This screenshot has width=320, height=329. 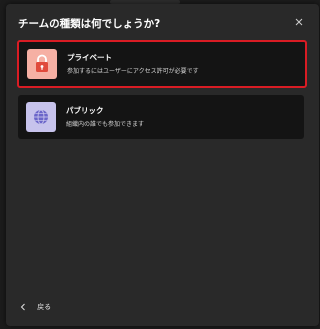 What do you see at coordinates (36, 303) in the screenshot?
I see `back-button: 戻る` at bounding box center [36, 303].